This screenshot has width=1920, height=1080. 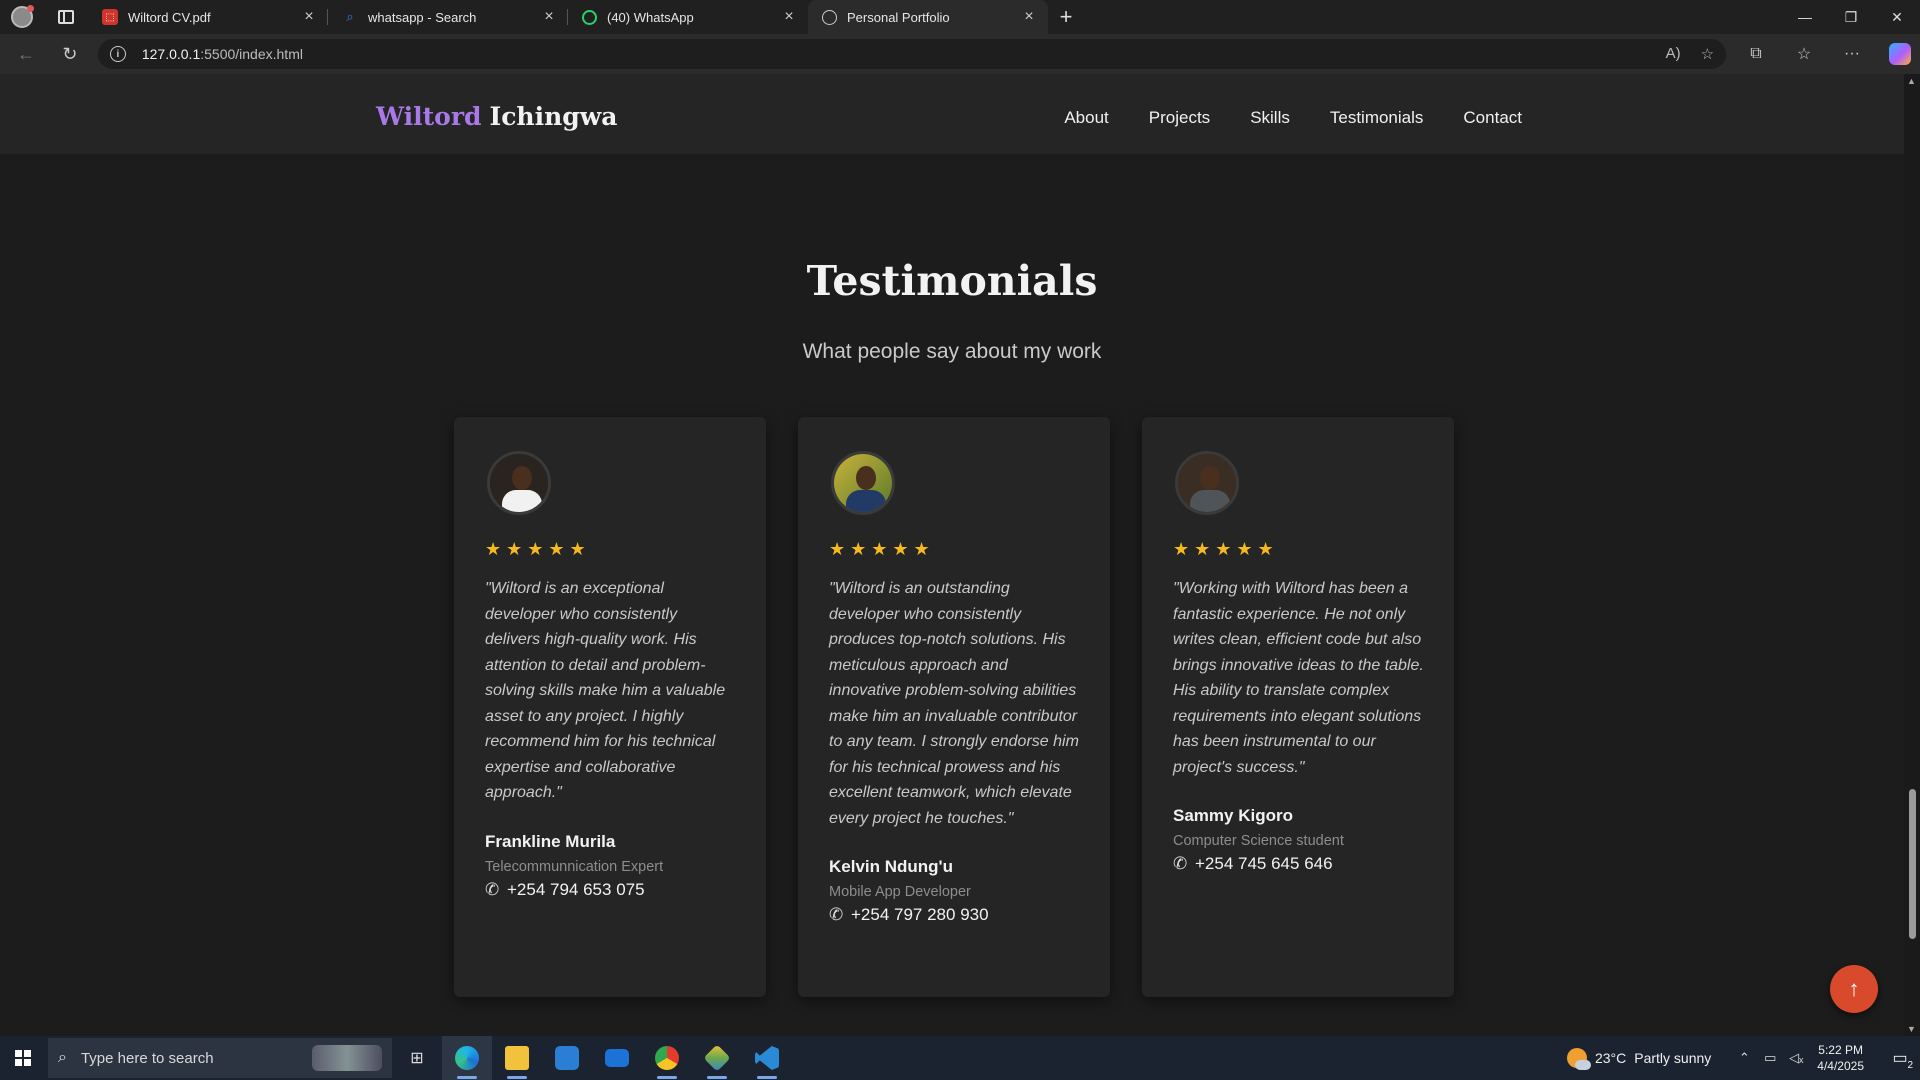 I want to click on logo-first-name: Wiltord, so click(x=429, y=116).